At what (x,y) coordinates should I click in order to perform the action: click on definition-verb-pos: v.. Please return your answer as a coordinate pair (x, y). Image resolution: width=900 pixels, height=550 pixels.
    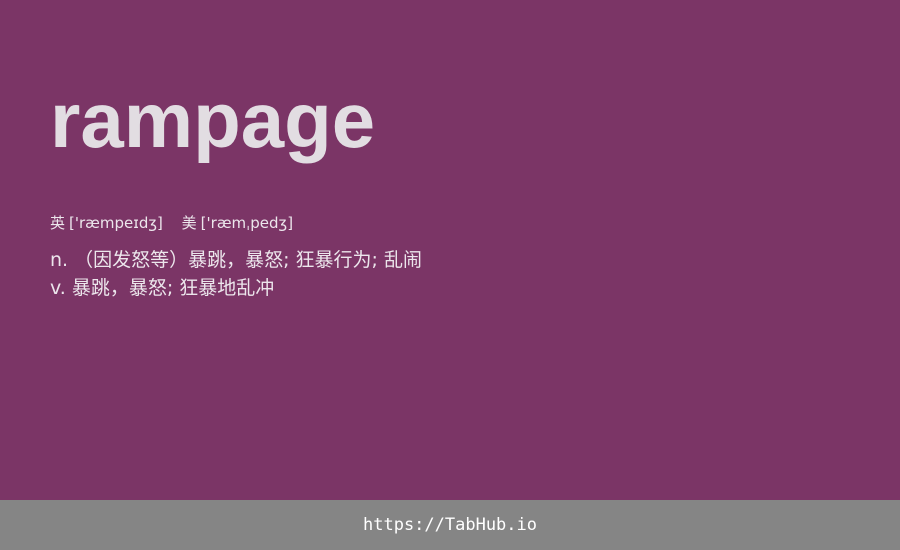
    Looking at the image, I should click on (58, 288).